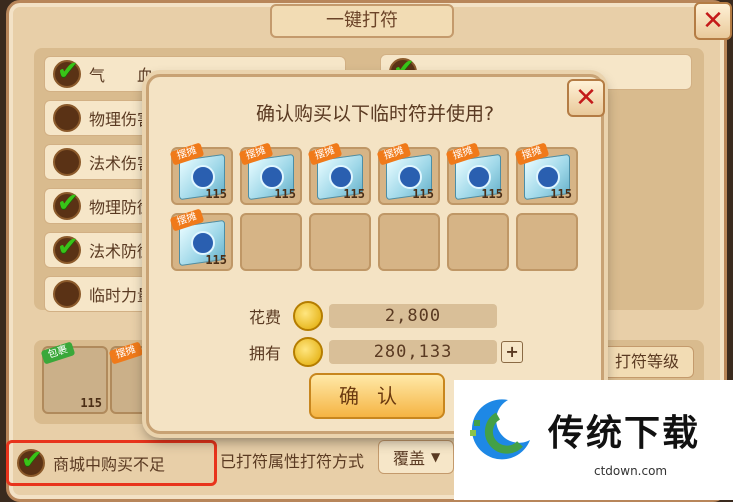  I want to click on watermark-url: ctdown.com, so click(631, 471).